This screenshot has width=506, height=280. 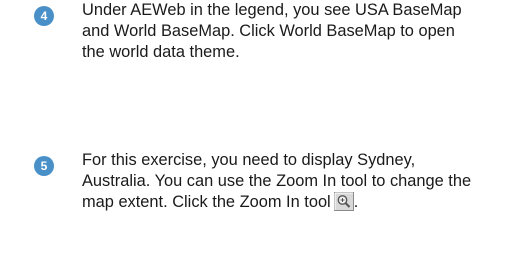 I want to click on step-number-badge: 5, so click(x=44, y=166).